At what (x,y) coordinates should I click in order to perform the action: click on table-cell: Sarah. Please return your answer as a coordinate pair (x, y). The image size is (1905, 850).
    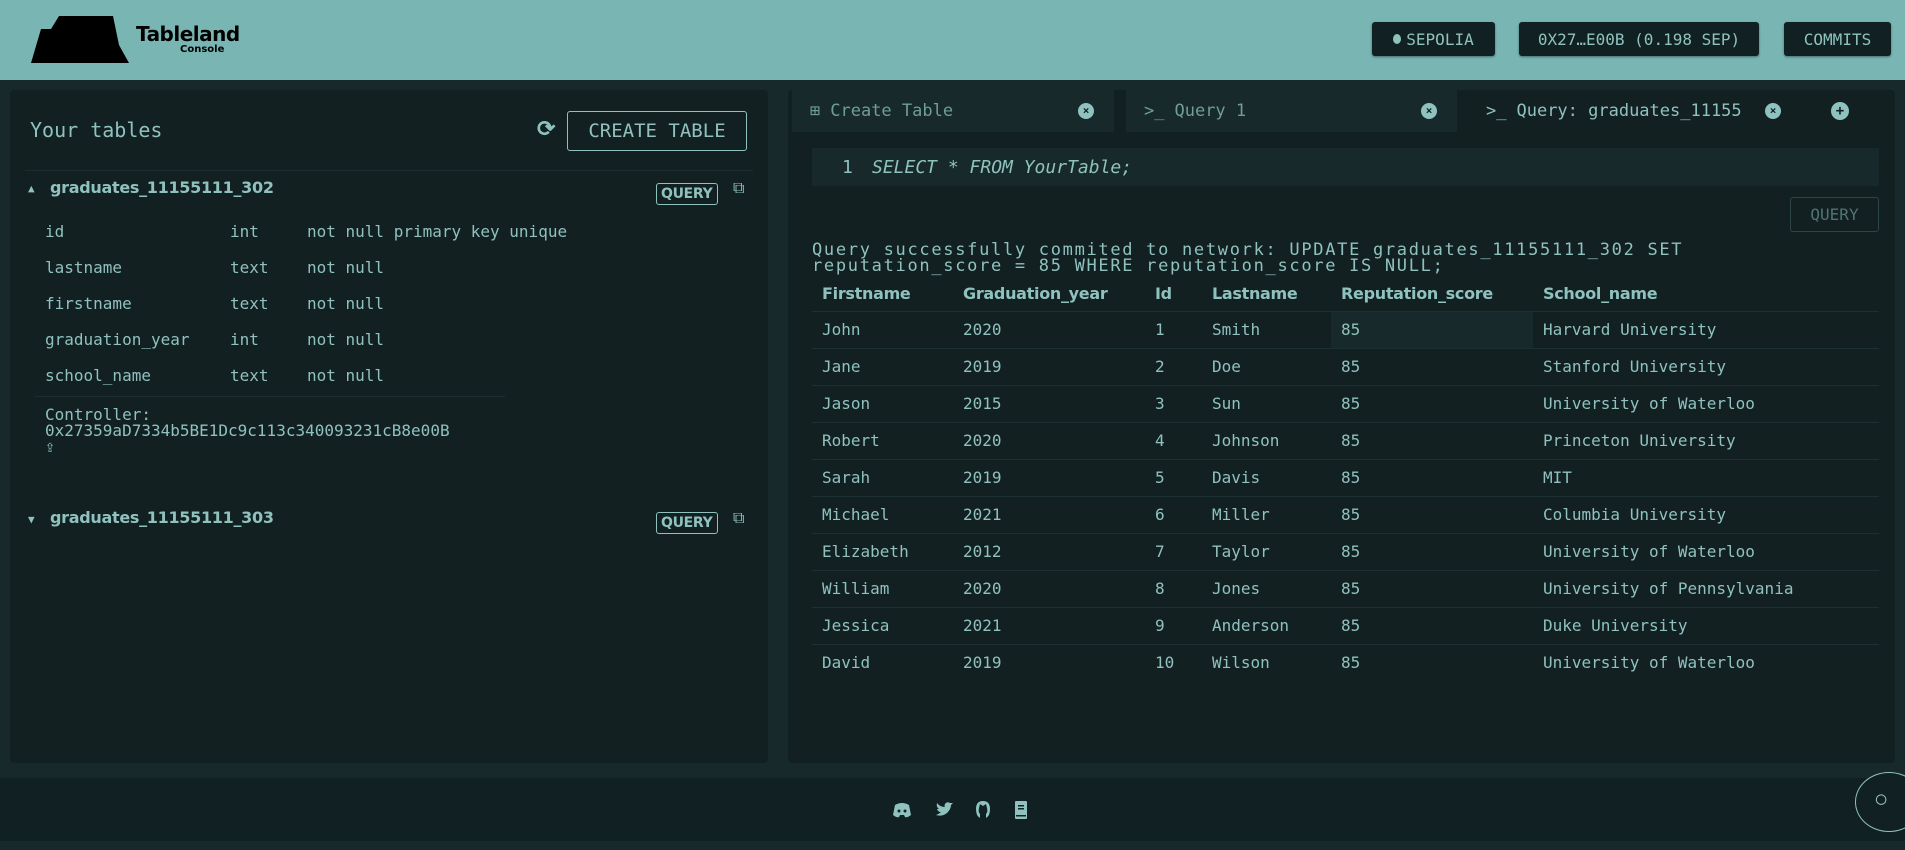
    Looking at the image, I should click on (882, 477).